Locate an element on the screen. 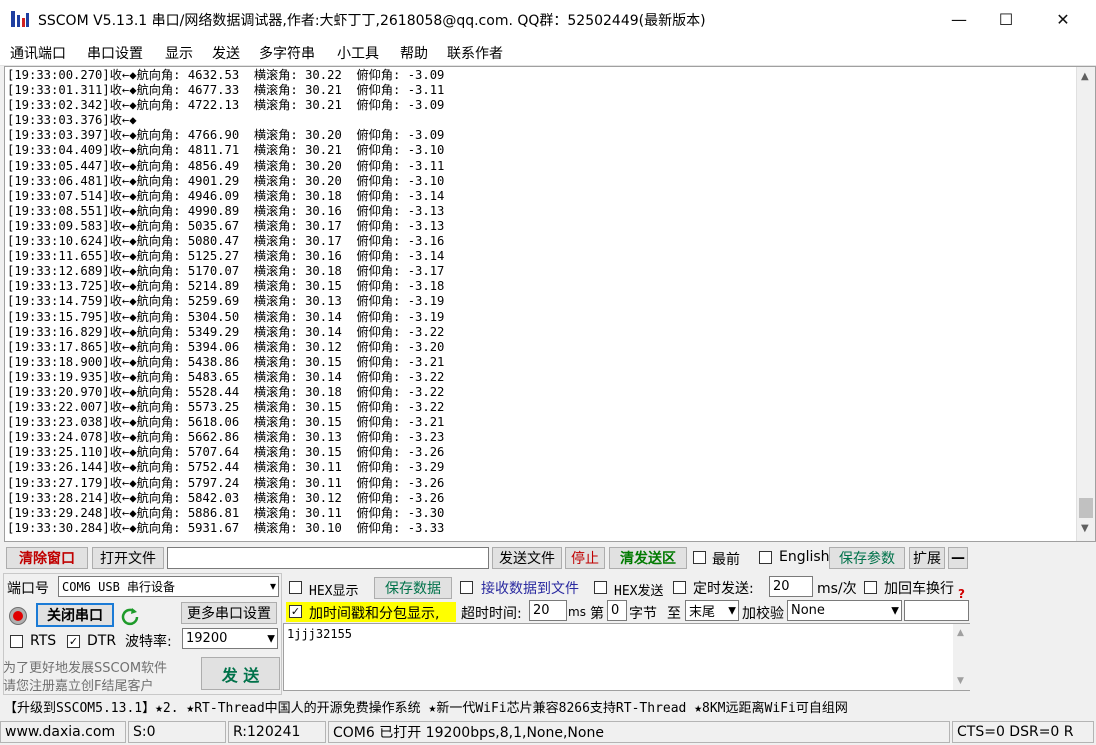  timestamp-label: 加时间戳和分包显示, is located at coordinates (374, 614).